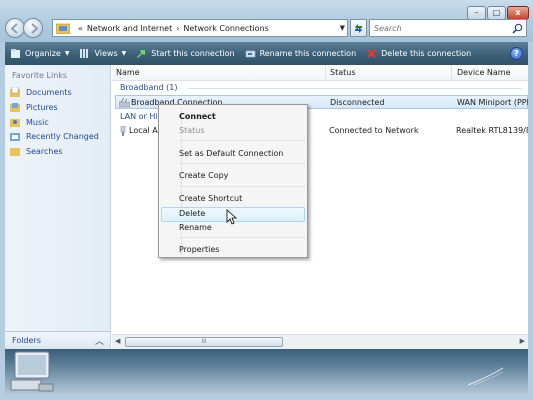 The image size is (533, 400). I want to click on nav-link-music: Music, so click(29, 122).